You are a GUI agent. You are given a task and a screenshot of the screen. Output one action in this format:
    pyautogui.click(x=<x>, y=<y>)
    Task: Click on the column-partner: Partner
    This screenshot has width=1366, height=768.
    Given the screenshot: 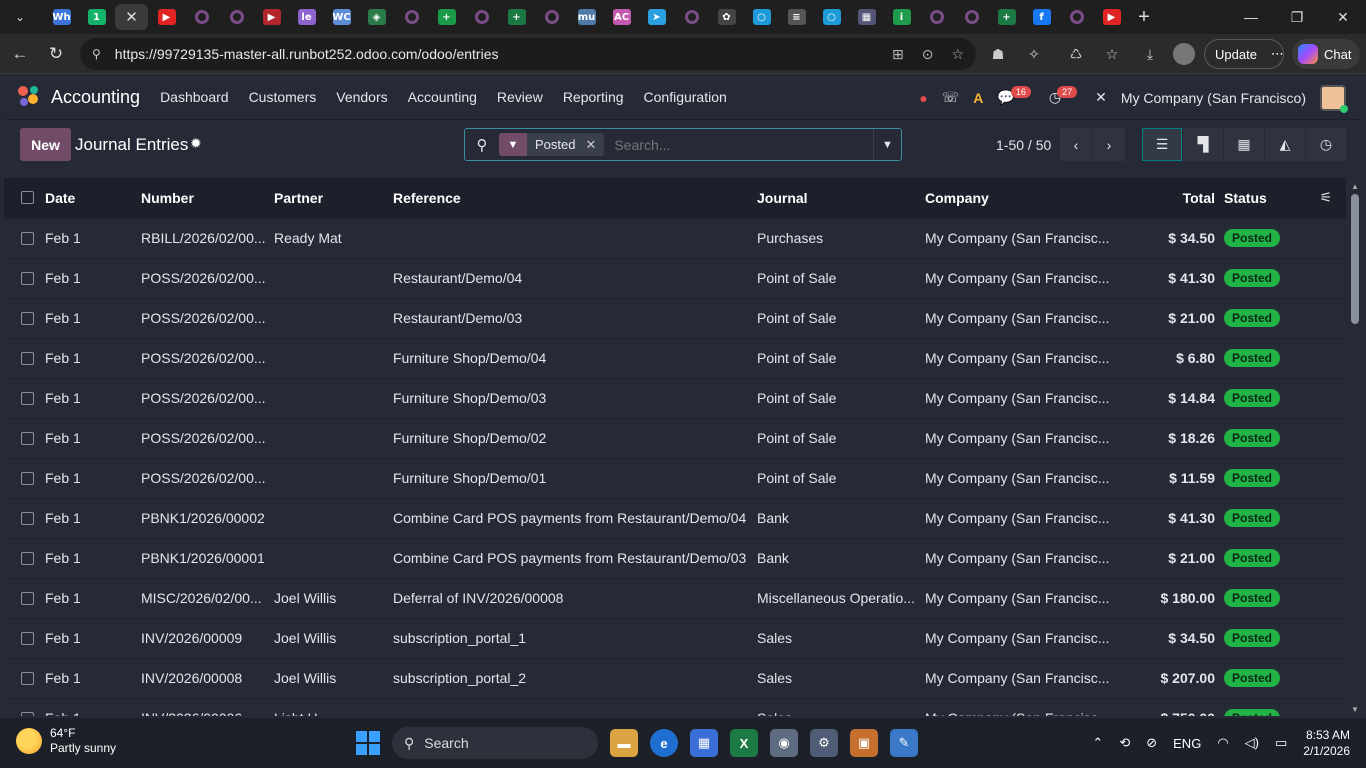 What is the action you would take?
    pyautogui.click(x=333, y=198)
    